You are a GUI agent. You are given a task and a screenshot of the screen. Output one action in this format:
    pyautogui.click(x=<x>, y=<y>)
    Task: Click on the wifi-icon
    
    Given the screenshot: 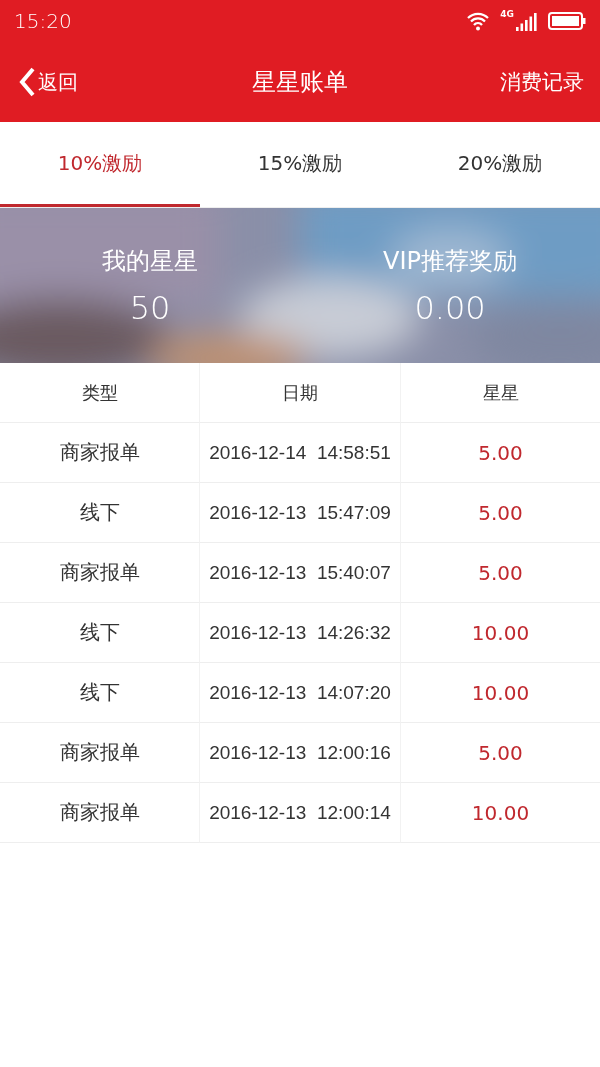 What is the action you would take?
    pyautogui.click(x=478, y=21)
    